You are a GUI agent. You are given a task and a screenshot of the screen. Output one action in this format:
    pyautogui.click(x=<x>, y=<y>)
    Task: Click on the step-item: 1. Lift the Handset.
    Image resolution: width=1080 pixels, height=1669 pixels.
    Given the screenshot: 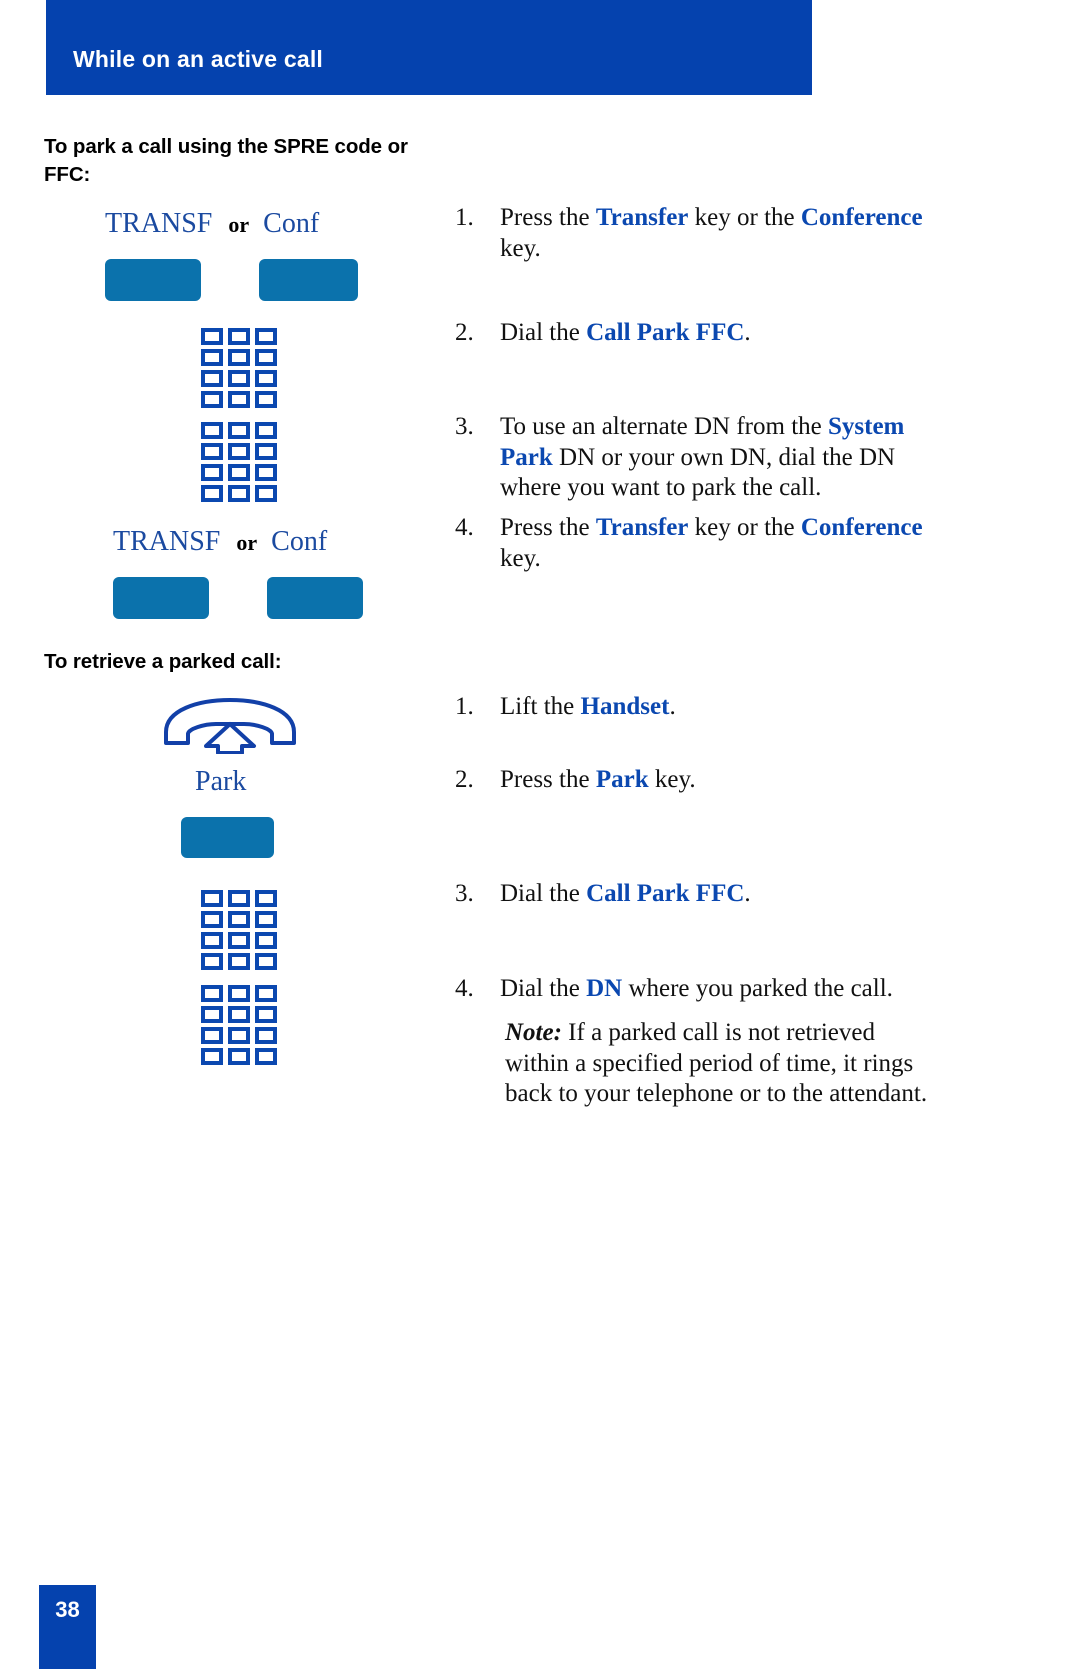 What is the action you would take?
    pyautogui.click(x=690, y=707)
    